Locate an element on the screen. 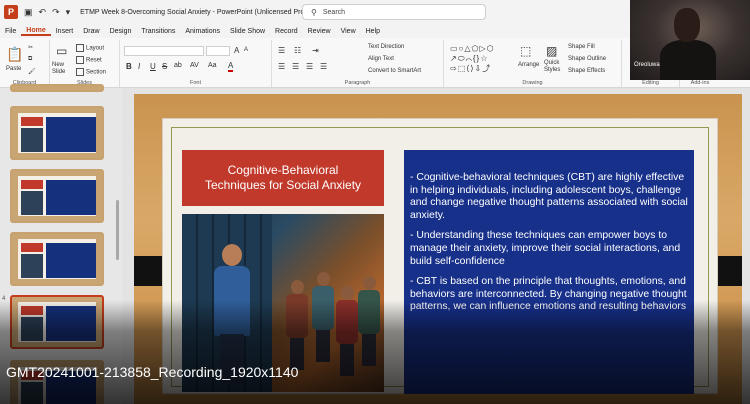 The width and height of the screenshot is (750, 404). font-name-select is located at coordinates (164, 51).